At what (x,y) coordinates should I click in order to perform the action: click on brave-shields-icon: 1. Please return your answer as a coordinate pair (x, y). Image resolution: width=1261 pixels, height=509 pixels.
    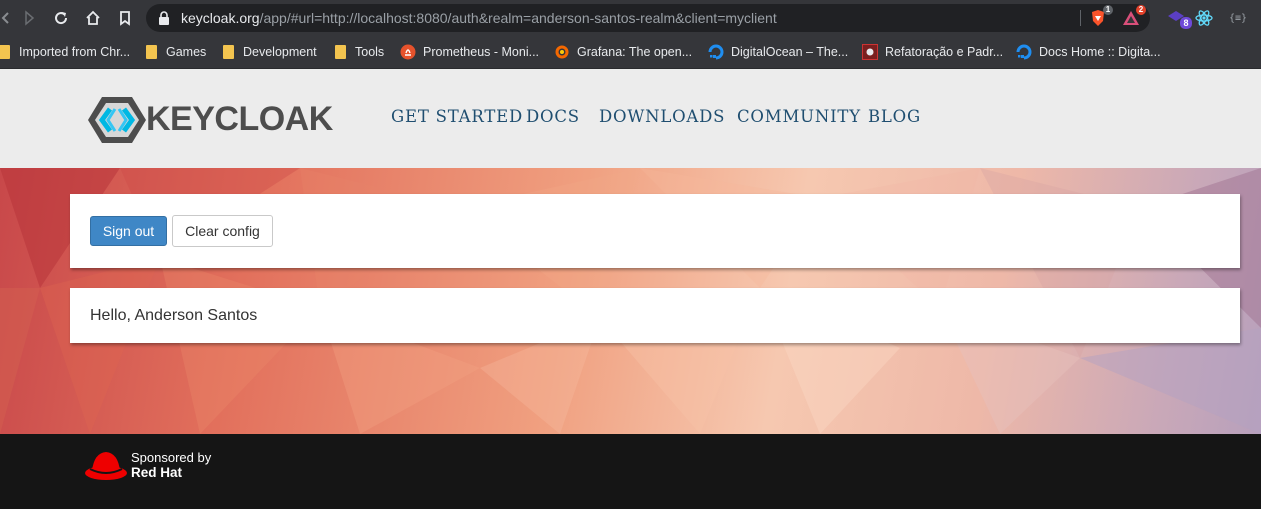
    Looking at the image, I should click on (1100, 17).